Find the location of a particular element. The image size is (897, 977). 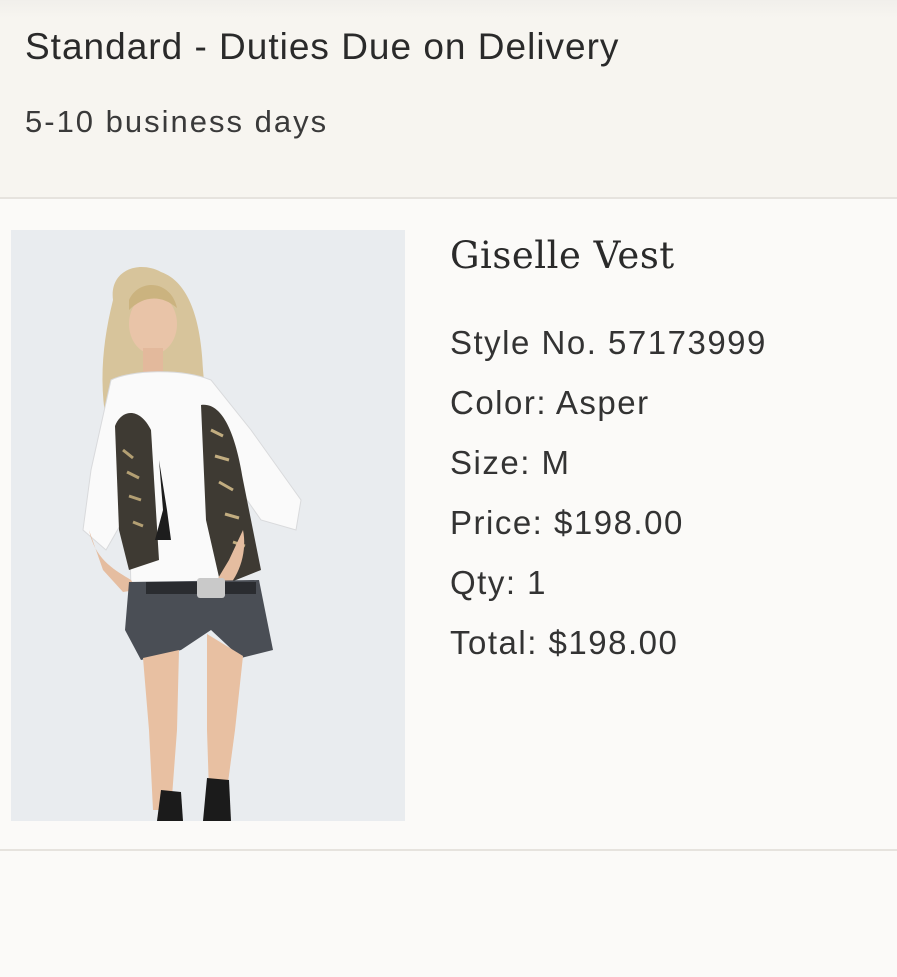

total-value: Total: $198.00 is located at coordinates (564, 642).